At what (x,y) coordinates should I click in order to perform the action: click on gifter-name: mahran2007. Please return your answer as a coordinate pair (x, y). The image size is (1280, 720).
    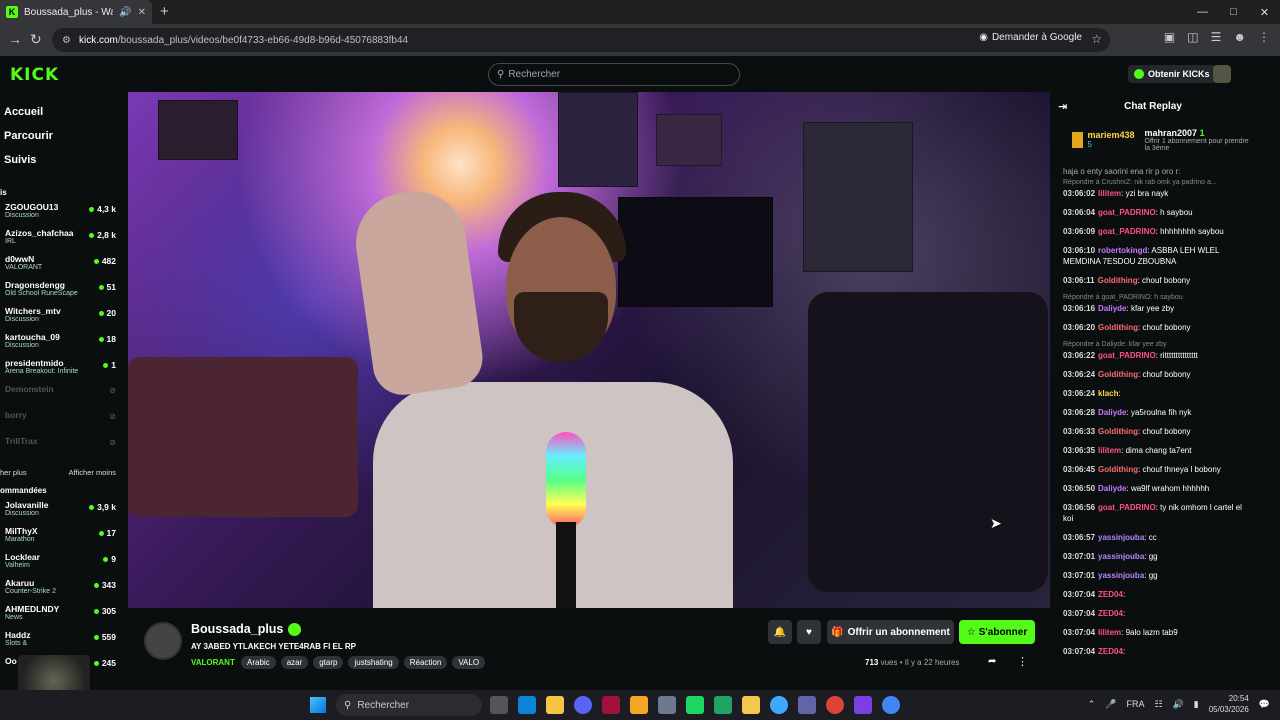
    Looking at the image, I should click on (1171, 133).